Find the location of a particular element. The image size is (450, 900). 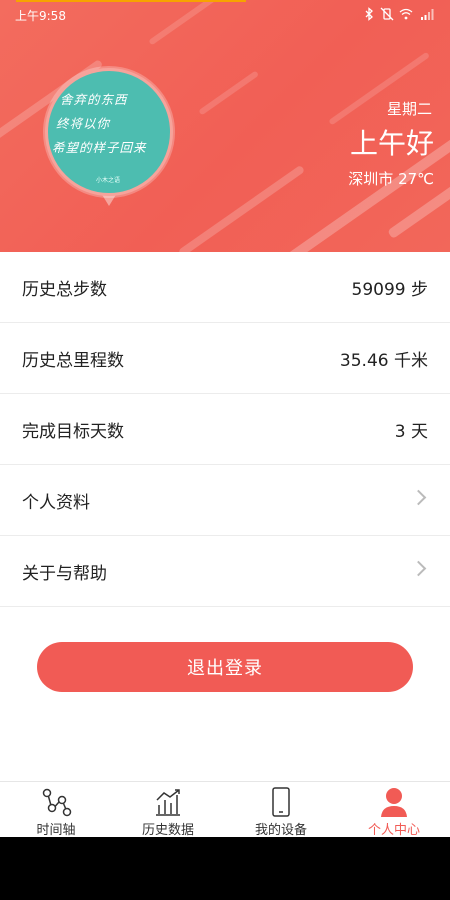

menu-item-label: 个人资料 is located at coordinates (56, 502).